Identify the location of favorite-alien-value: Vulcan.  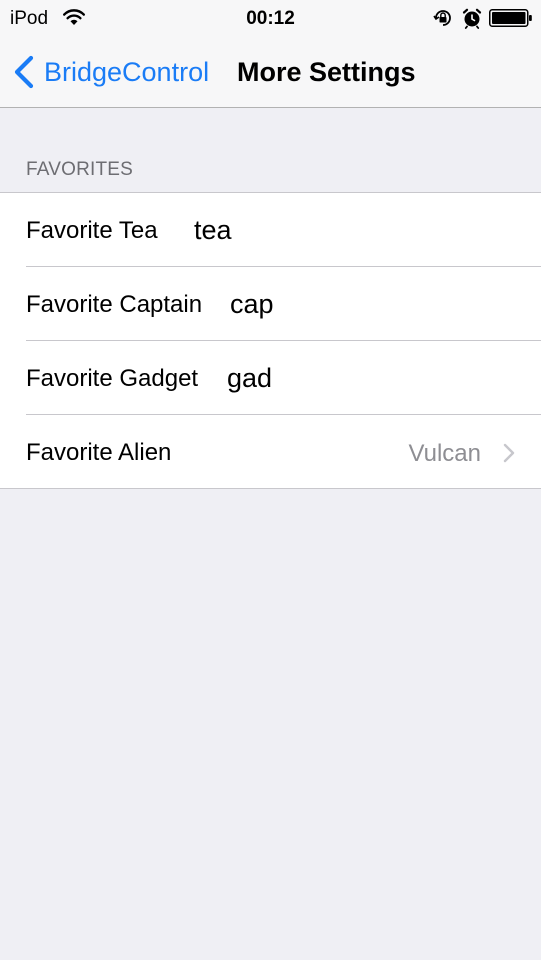
(445, 453).